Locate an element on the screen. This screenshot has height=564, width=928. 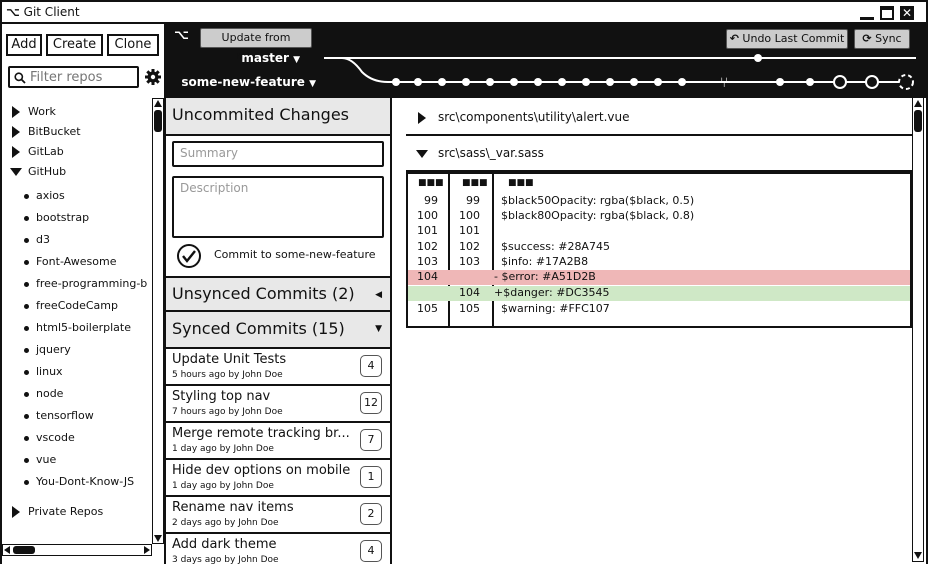
tree-group-gitlab: GitLab is located at coordinates (38, 151).